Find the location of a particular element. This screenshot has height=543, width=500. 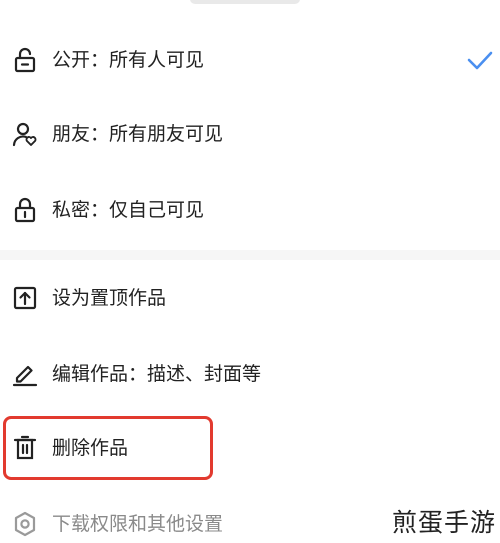

visibility-option-public: 公开：所有人可见 is located at coordinates (250, 60).